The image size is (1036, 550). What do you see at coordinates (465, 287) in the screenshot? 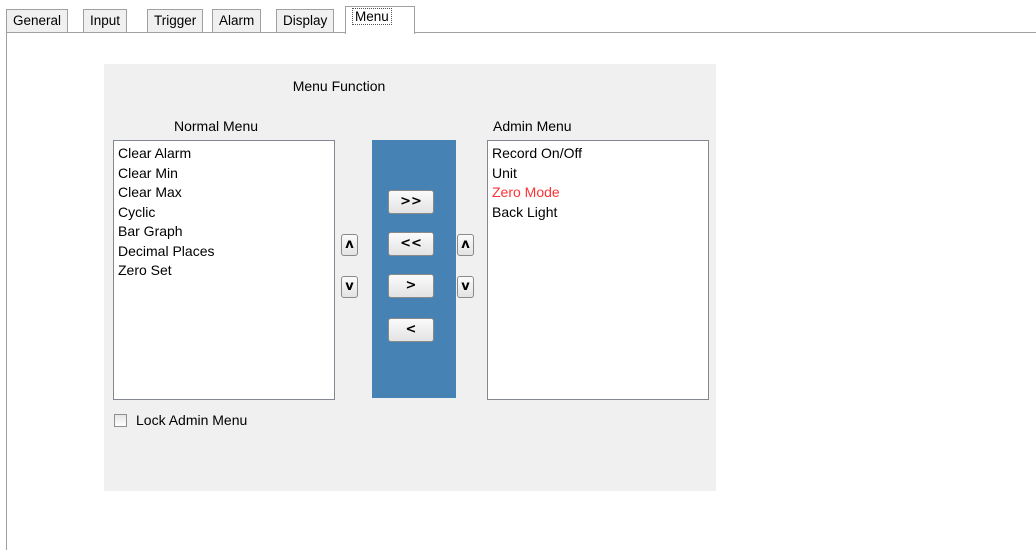
I see `admin-menu-down-button: v` at bounding box center [465, 287].